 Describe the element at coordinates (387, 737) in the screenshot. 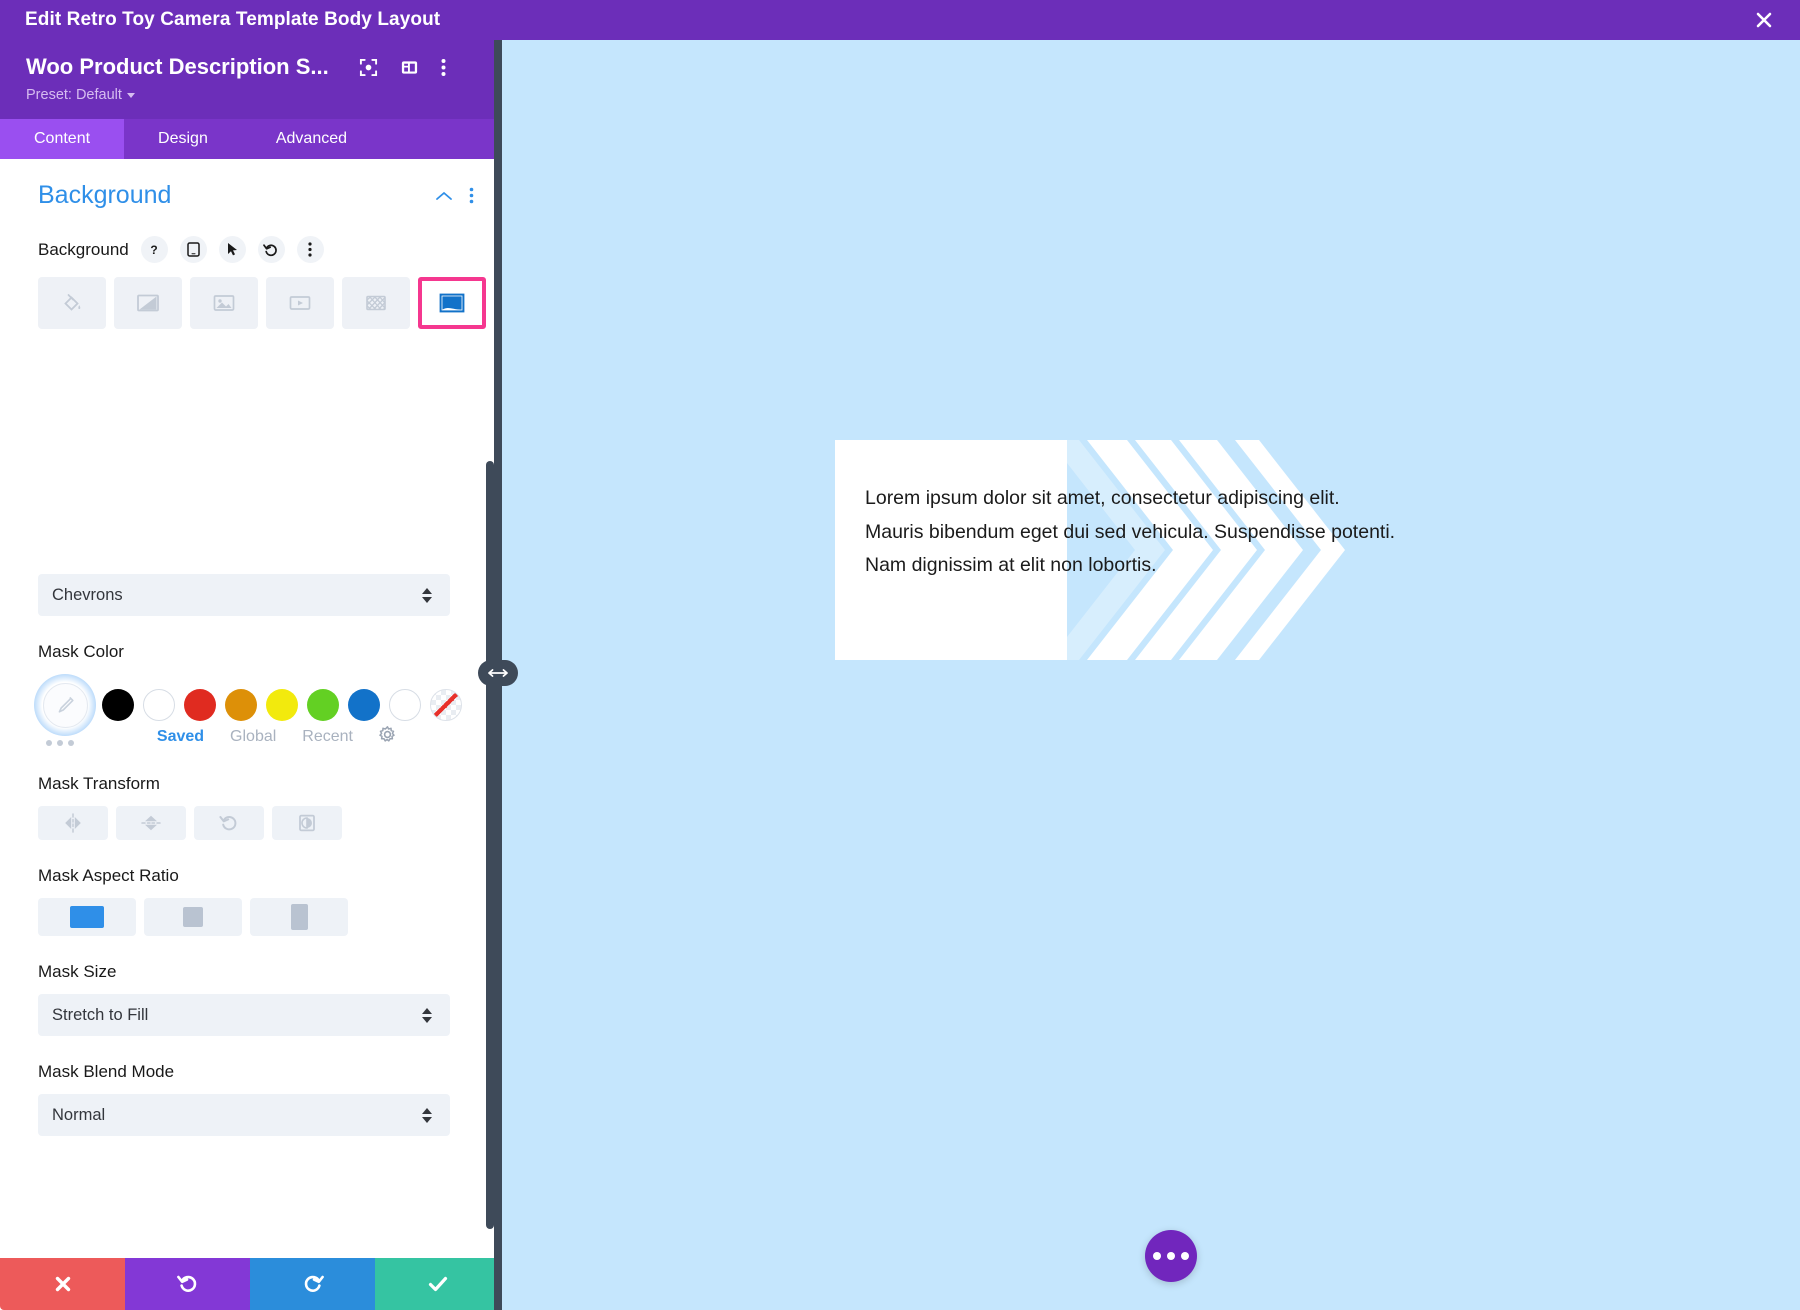

I see `gear-icon` at that location.